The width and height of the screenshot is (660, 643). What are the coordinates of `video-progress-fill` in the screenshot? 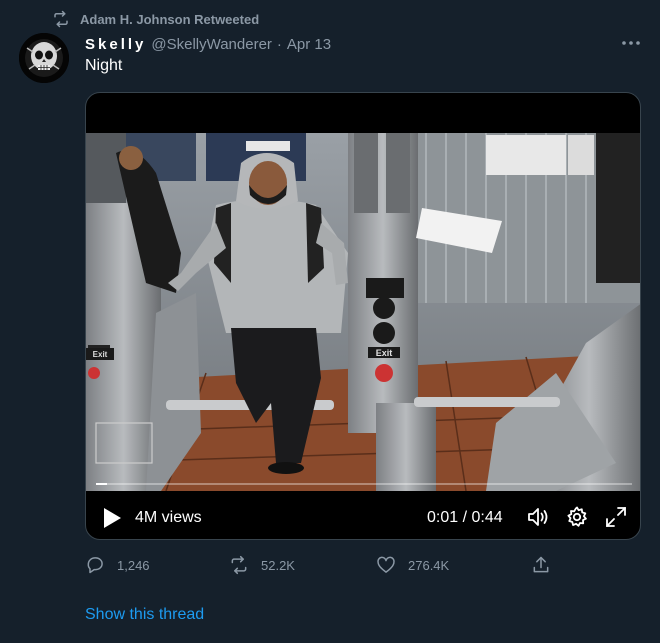 It's located at (101, 484).